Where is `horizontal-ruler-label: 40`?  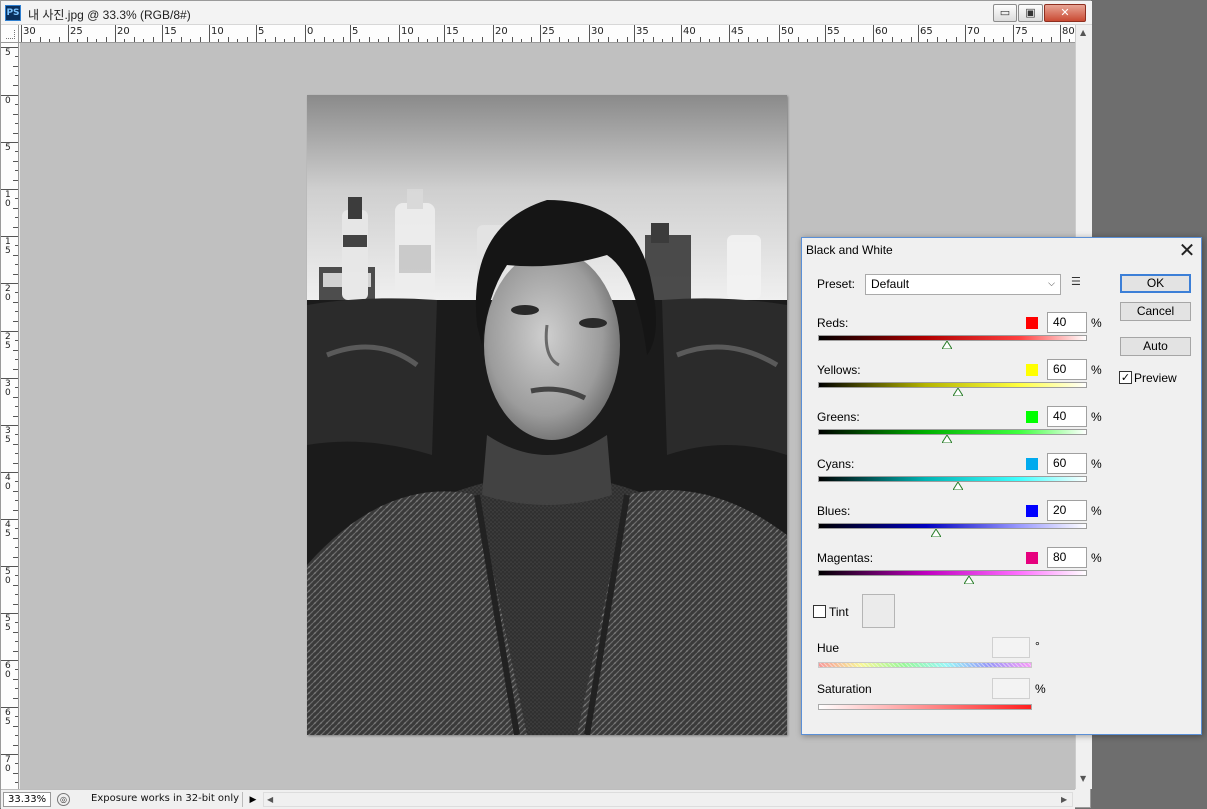
horizontal-ruler-label: 40 is located at coordinates (689, 31).